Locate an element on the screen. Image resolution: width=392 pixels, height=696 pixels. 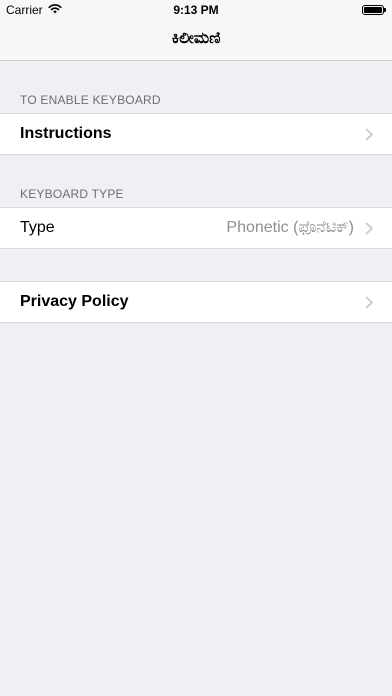
type-value: Phonetic (ಫೊನೆಟಿಕ್) is located at coordinates (290, 227).